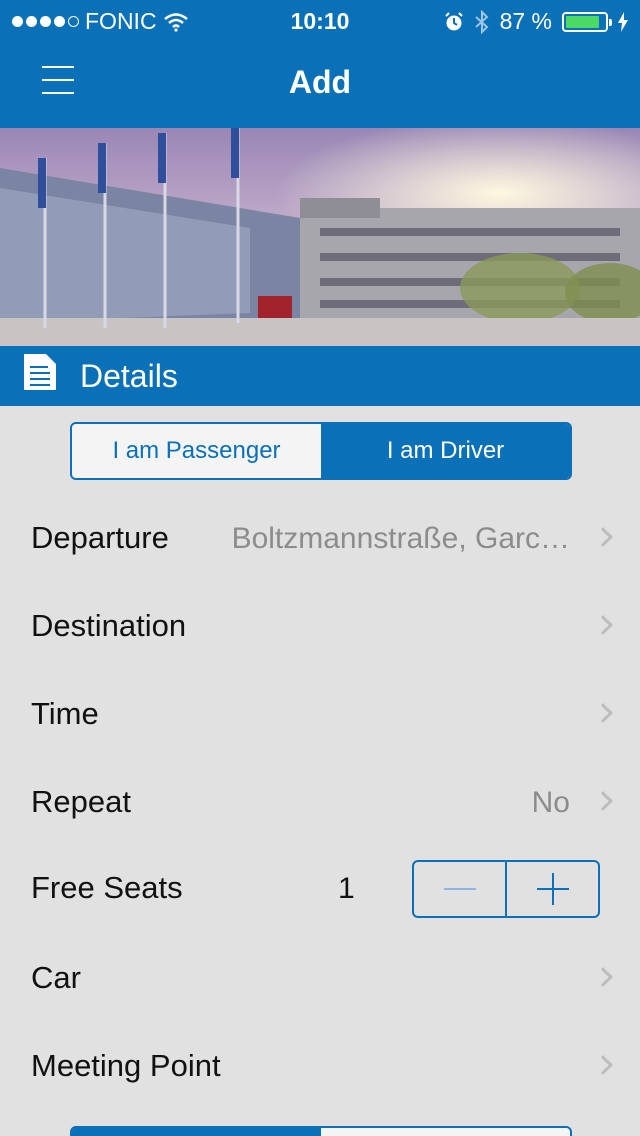 The image size is (640, 1136). Describe the element at coordinates (551, 889) in the screenshot. I see `increment-button` at that location.